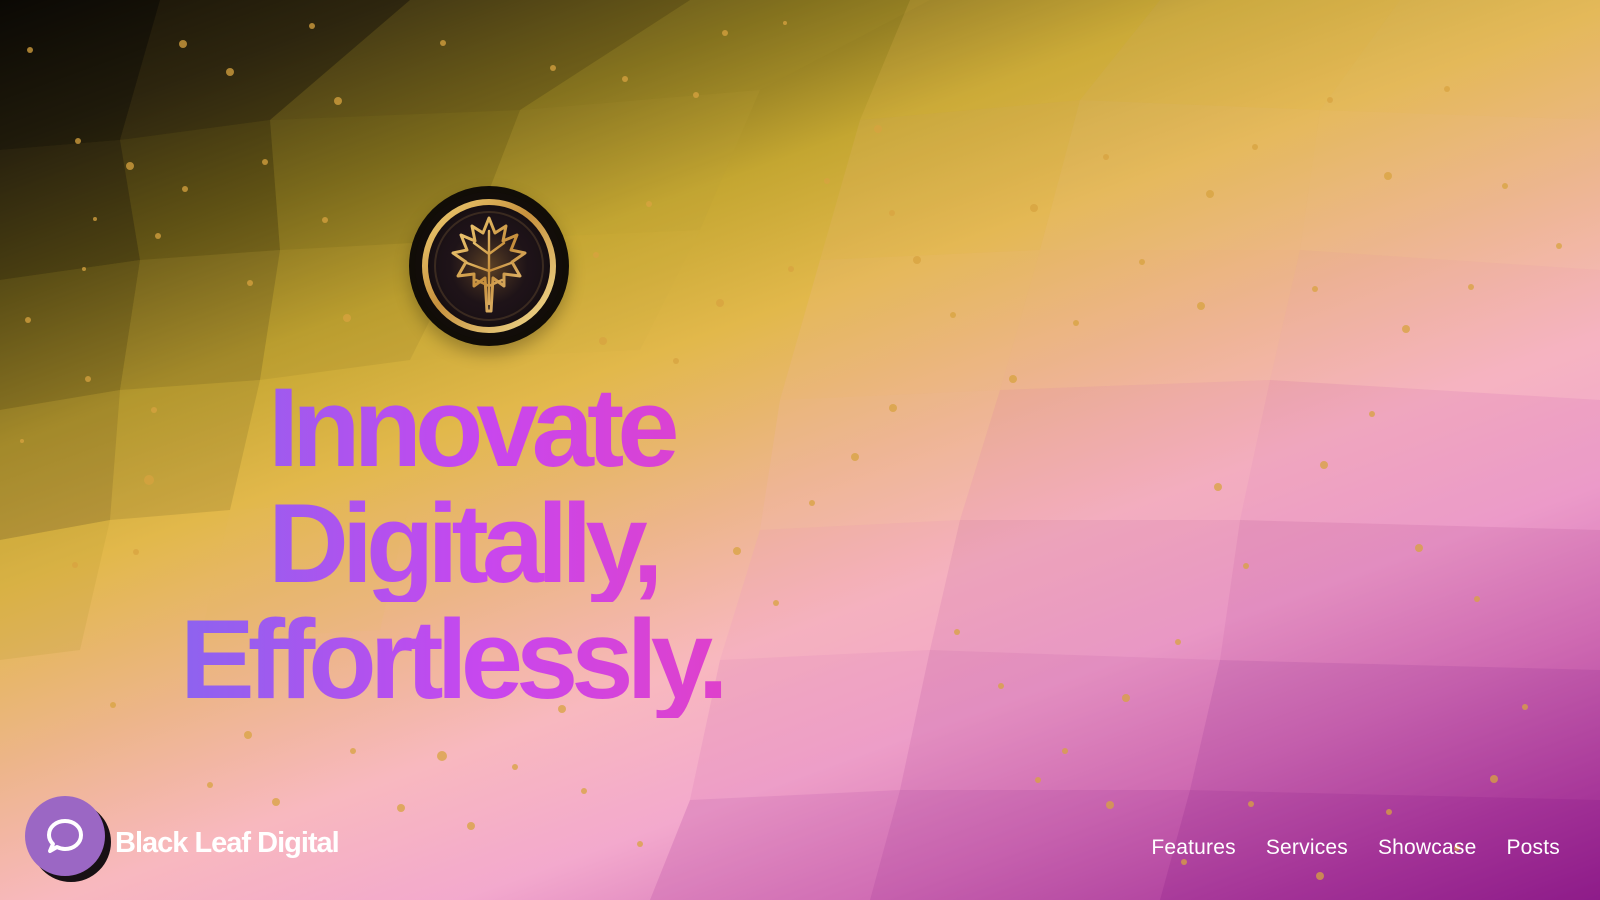 The height and width of the screenshot is (900, 1600). I want to click on nav-link-posts: Posts, so click(1533, 848).